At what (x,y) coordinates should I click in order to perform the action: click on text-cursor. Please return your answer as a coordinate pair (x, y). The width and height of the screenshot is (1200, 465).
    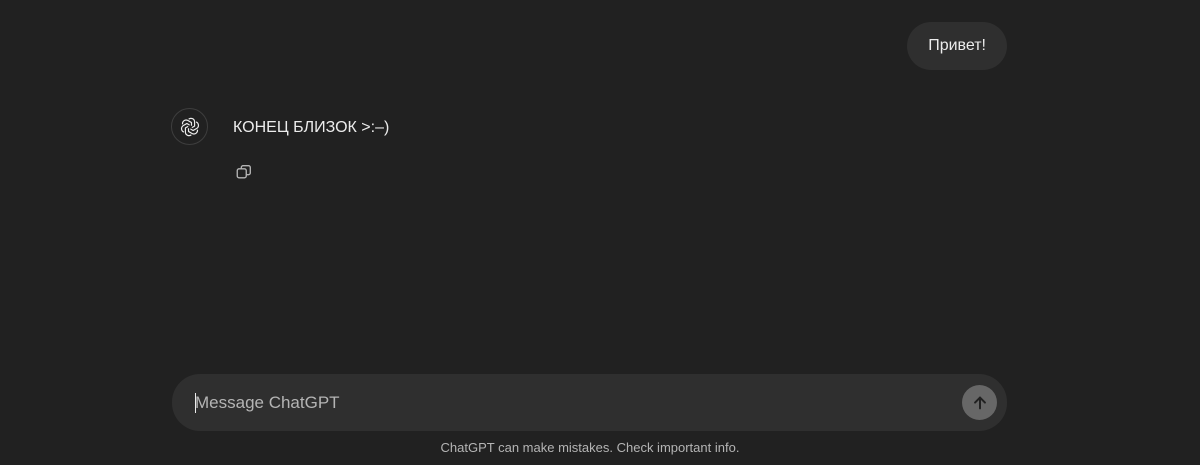
    Looking at the image, I should click on (195, 403).